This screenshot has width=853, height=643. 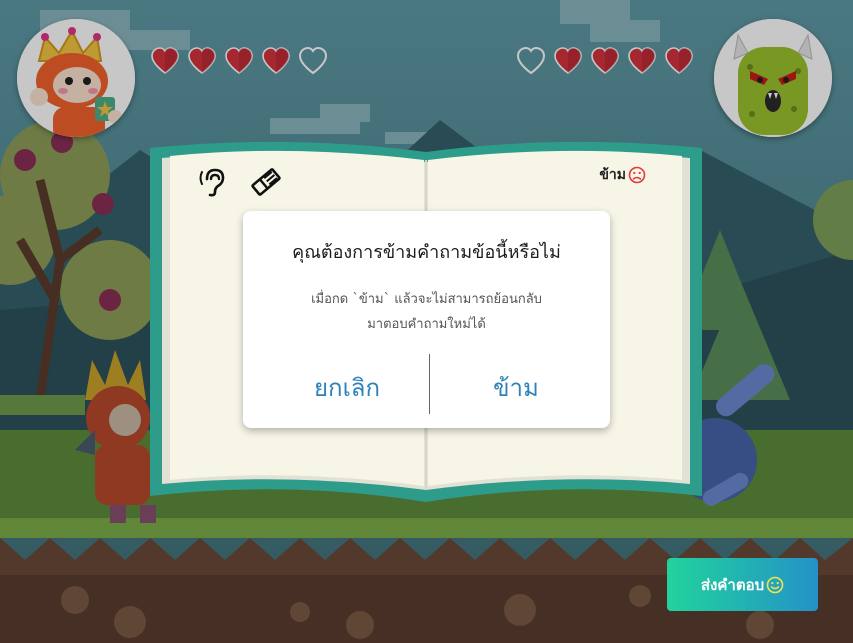 What do you see at coordinates (637, 175) in the screenshot?
I see `sad-face-icon` at bounding box center [637, 175].